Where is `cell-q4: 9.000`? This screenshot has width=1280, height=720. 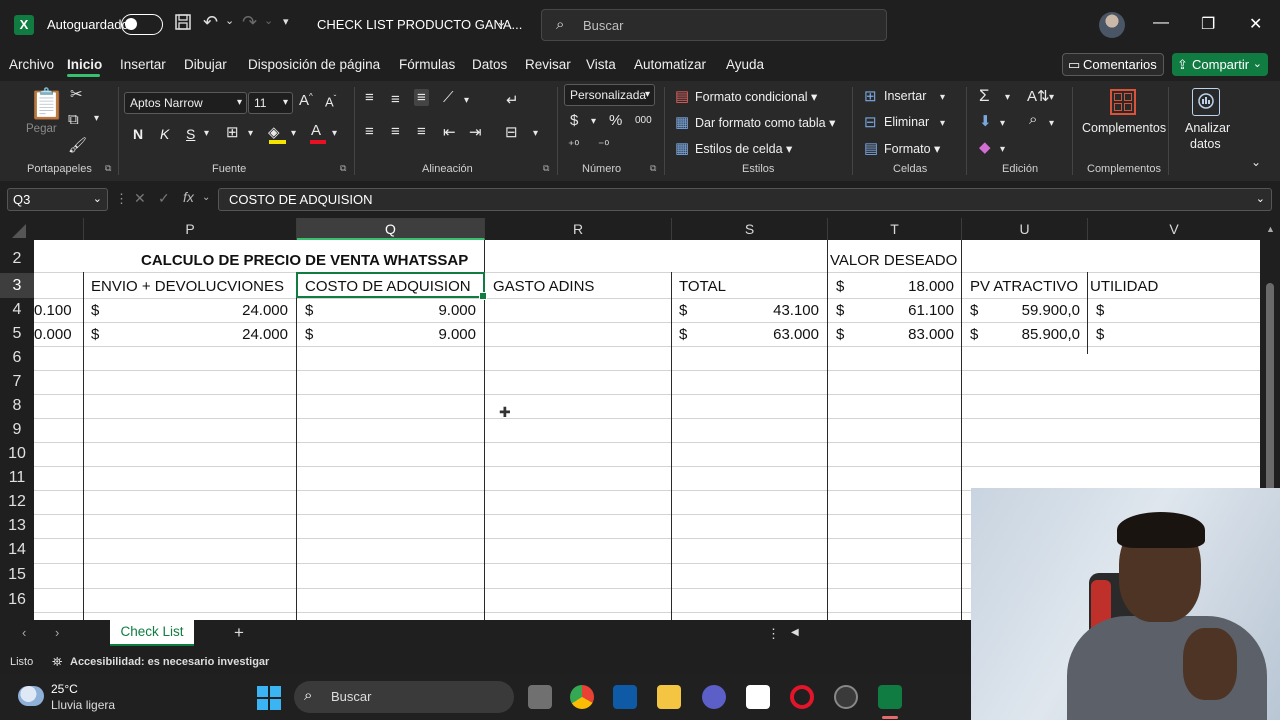 cell-q4: 9.000 is located at coordinates (425, 310).